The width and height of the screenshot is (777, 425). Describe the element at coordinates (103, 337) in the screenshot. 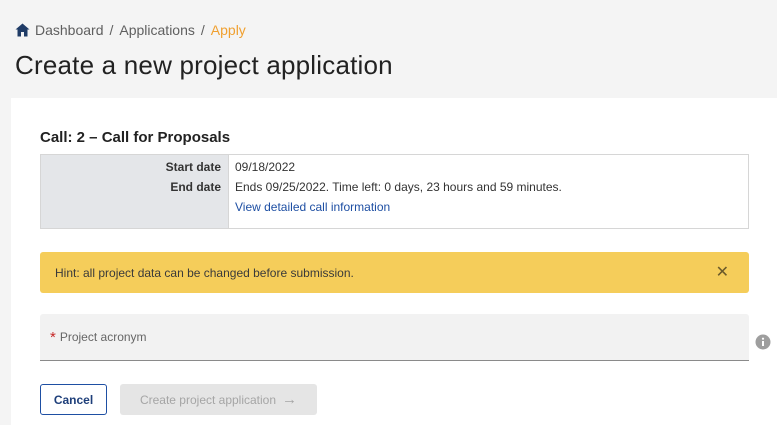

I see `project-acronym-placeholder: Project acronym` at that location.